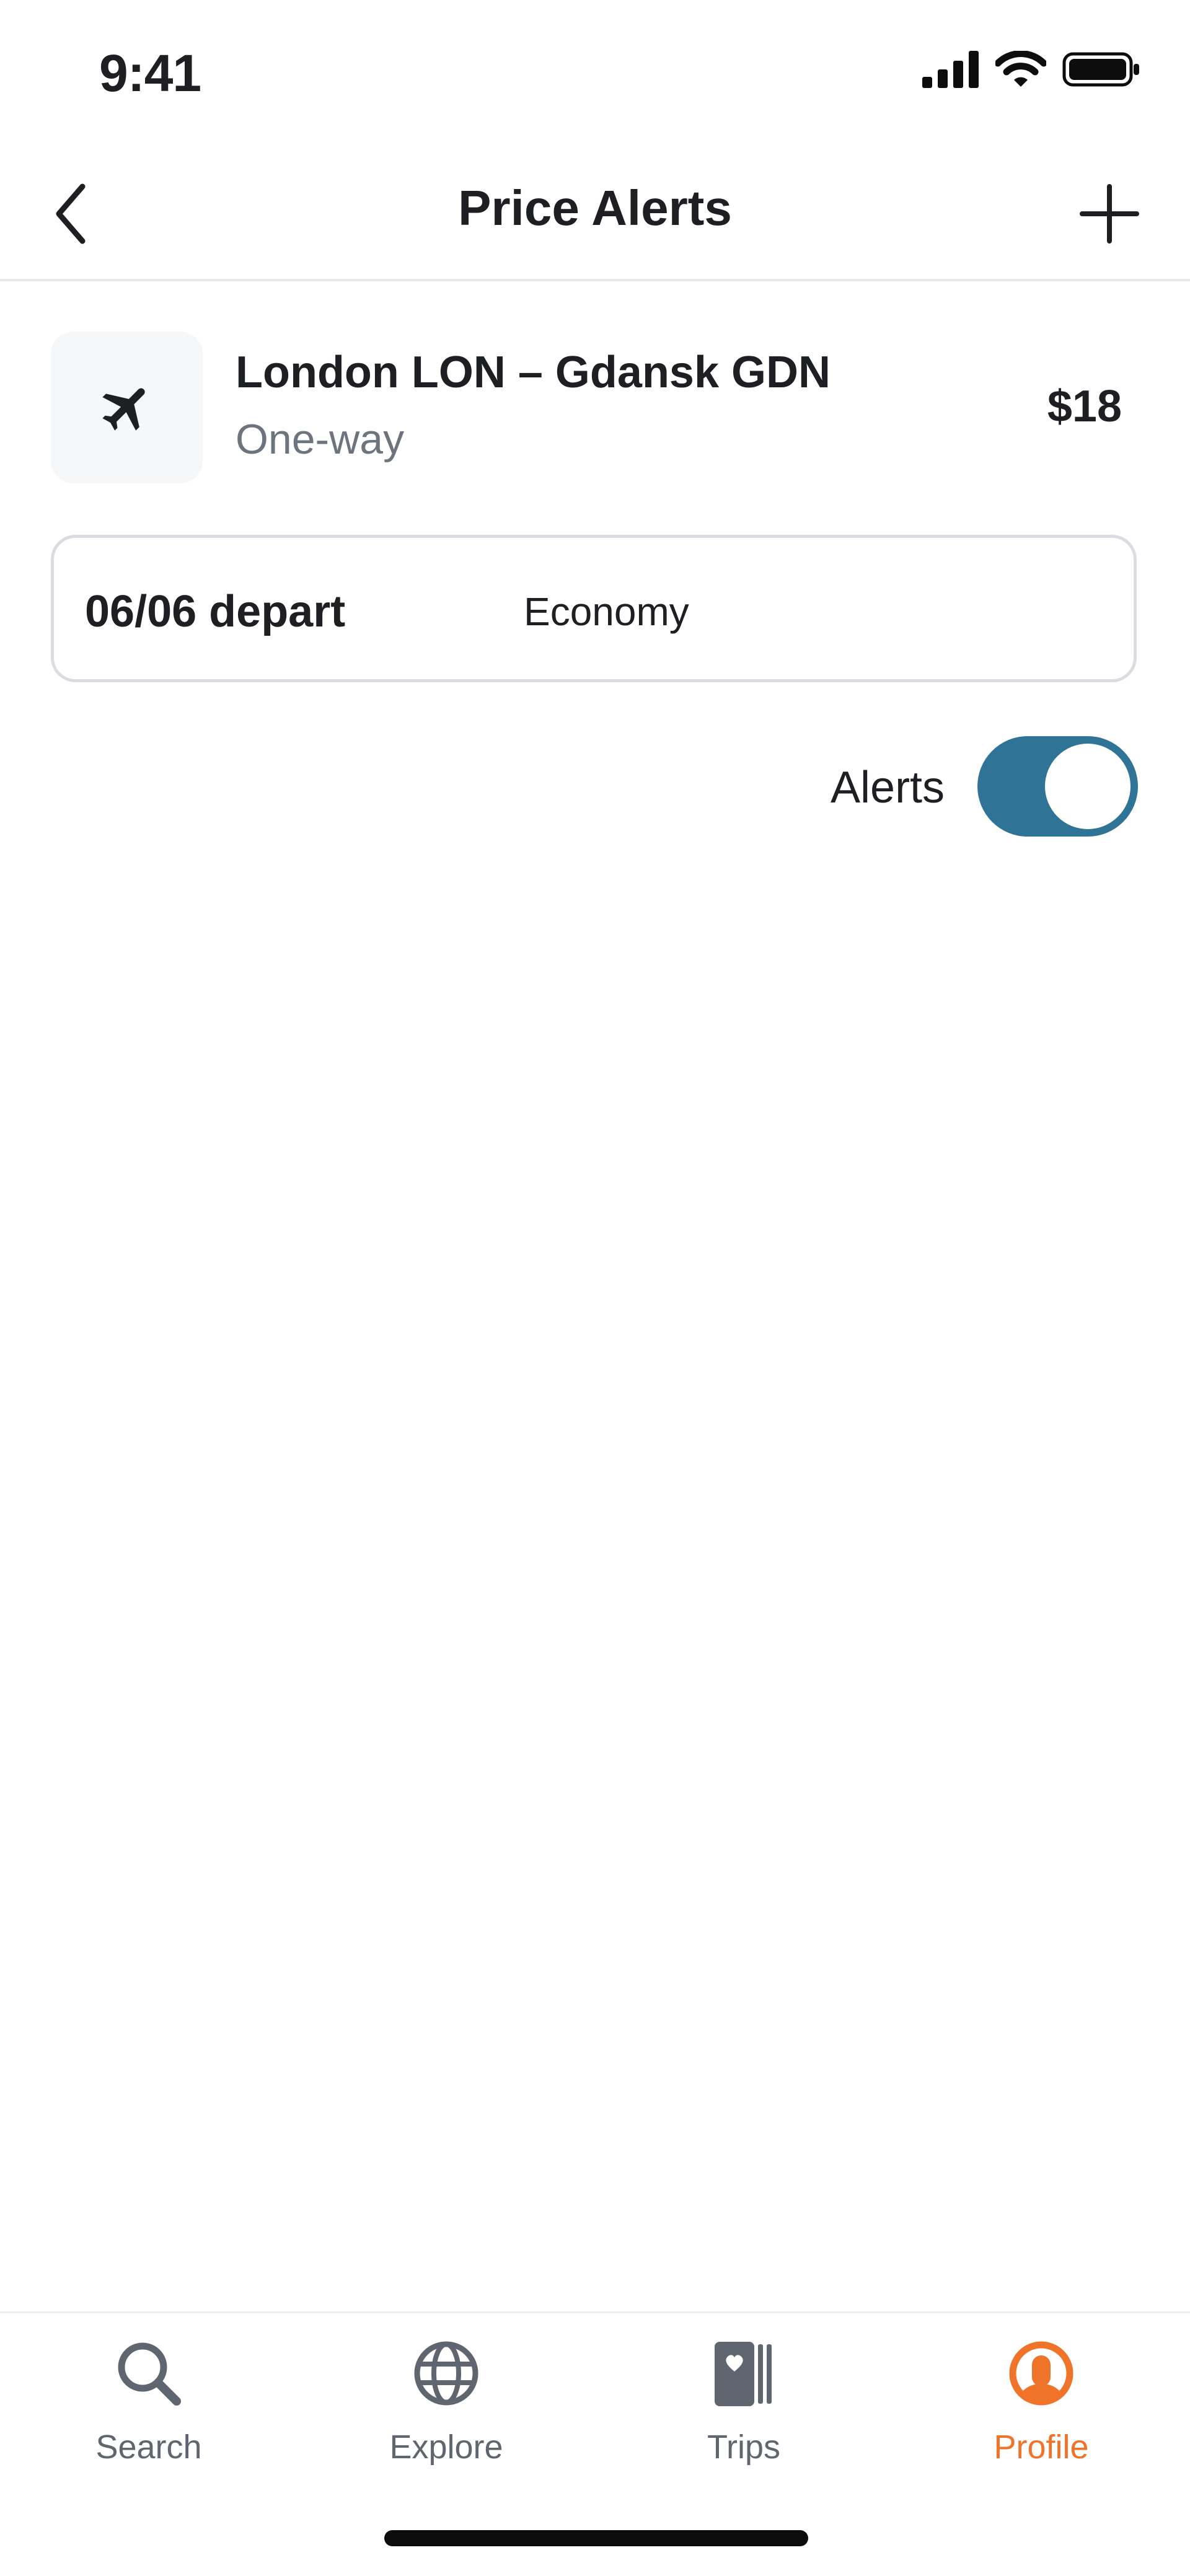 The height and width of the screenshot is (2576, 1190). Describe the element at coordinates (446, 2407) in the screenshot. I see `nav-item-explore: Explore` at that location.